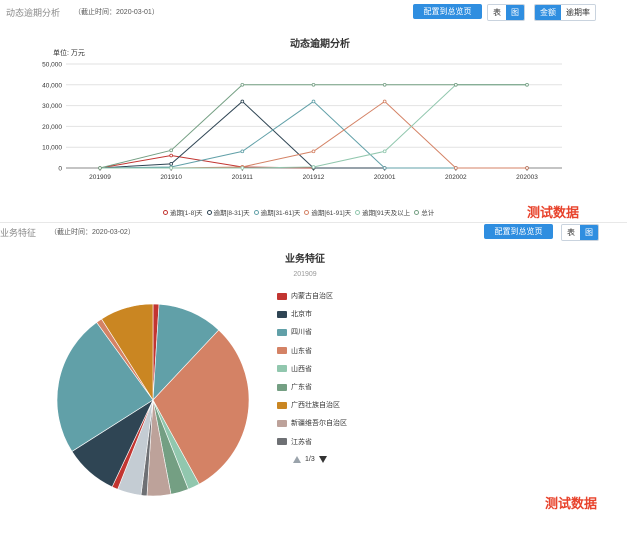  Describe the element at coordinates (553, 212) in the screenshot. I see `watermark-1: 测试数据` at that location.